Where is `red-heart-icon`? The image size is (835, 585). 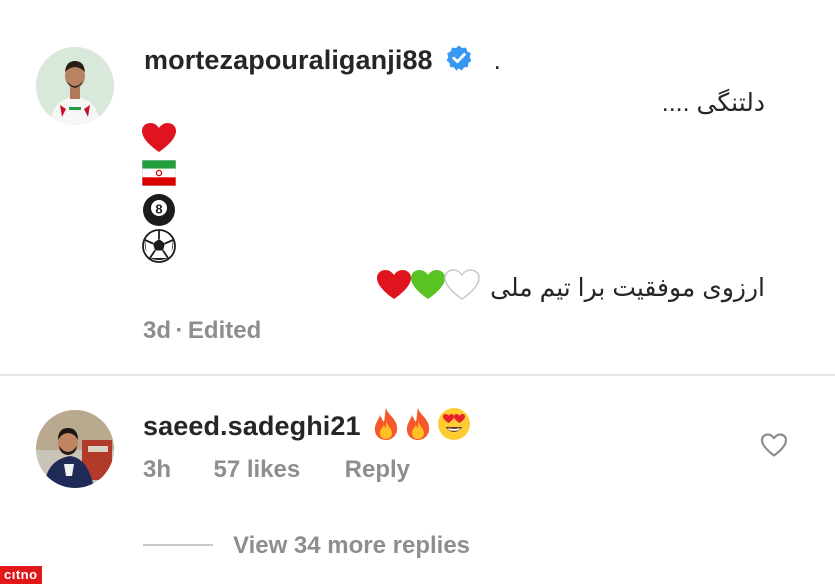
red-heart-icon is located at coordinates (159, 140).